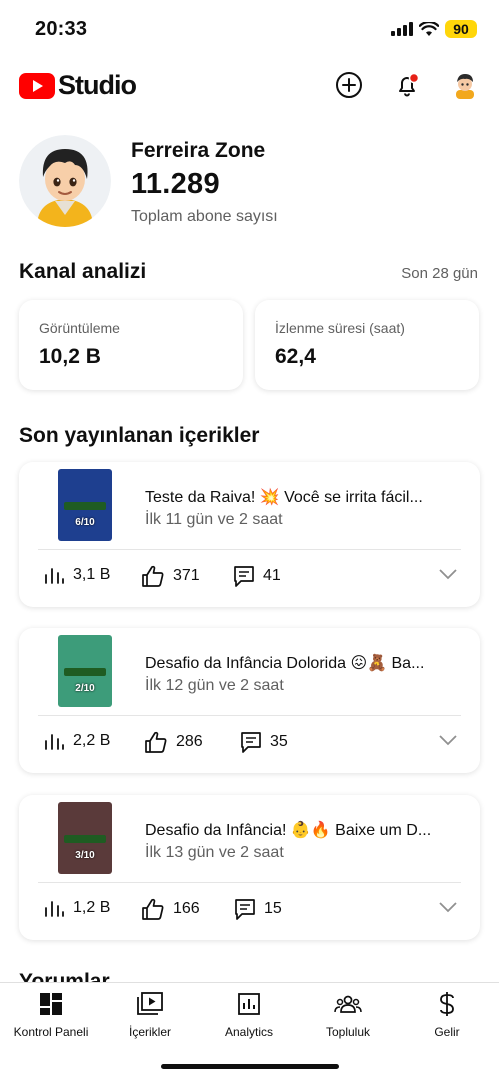  I want to click on subscriber-count: 11.289, so click(175, 184).